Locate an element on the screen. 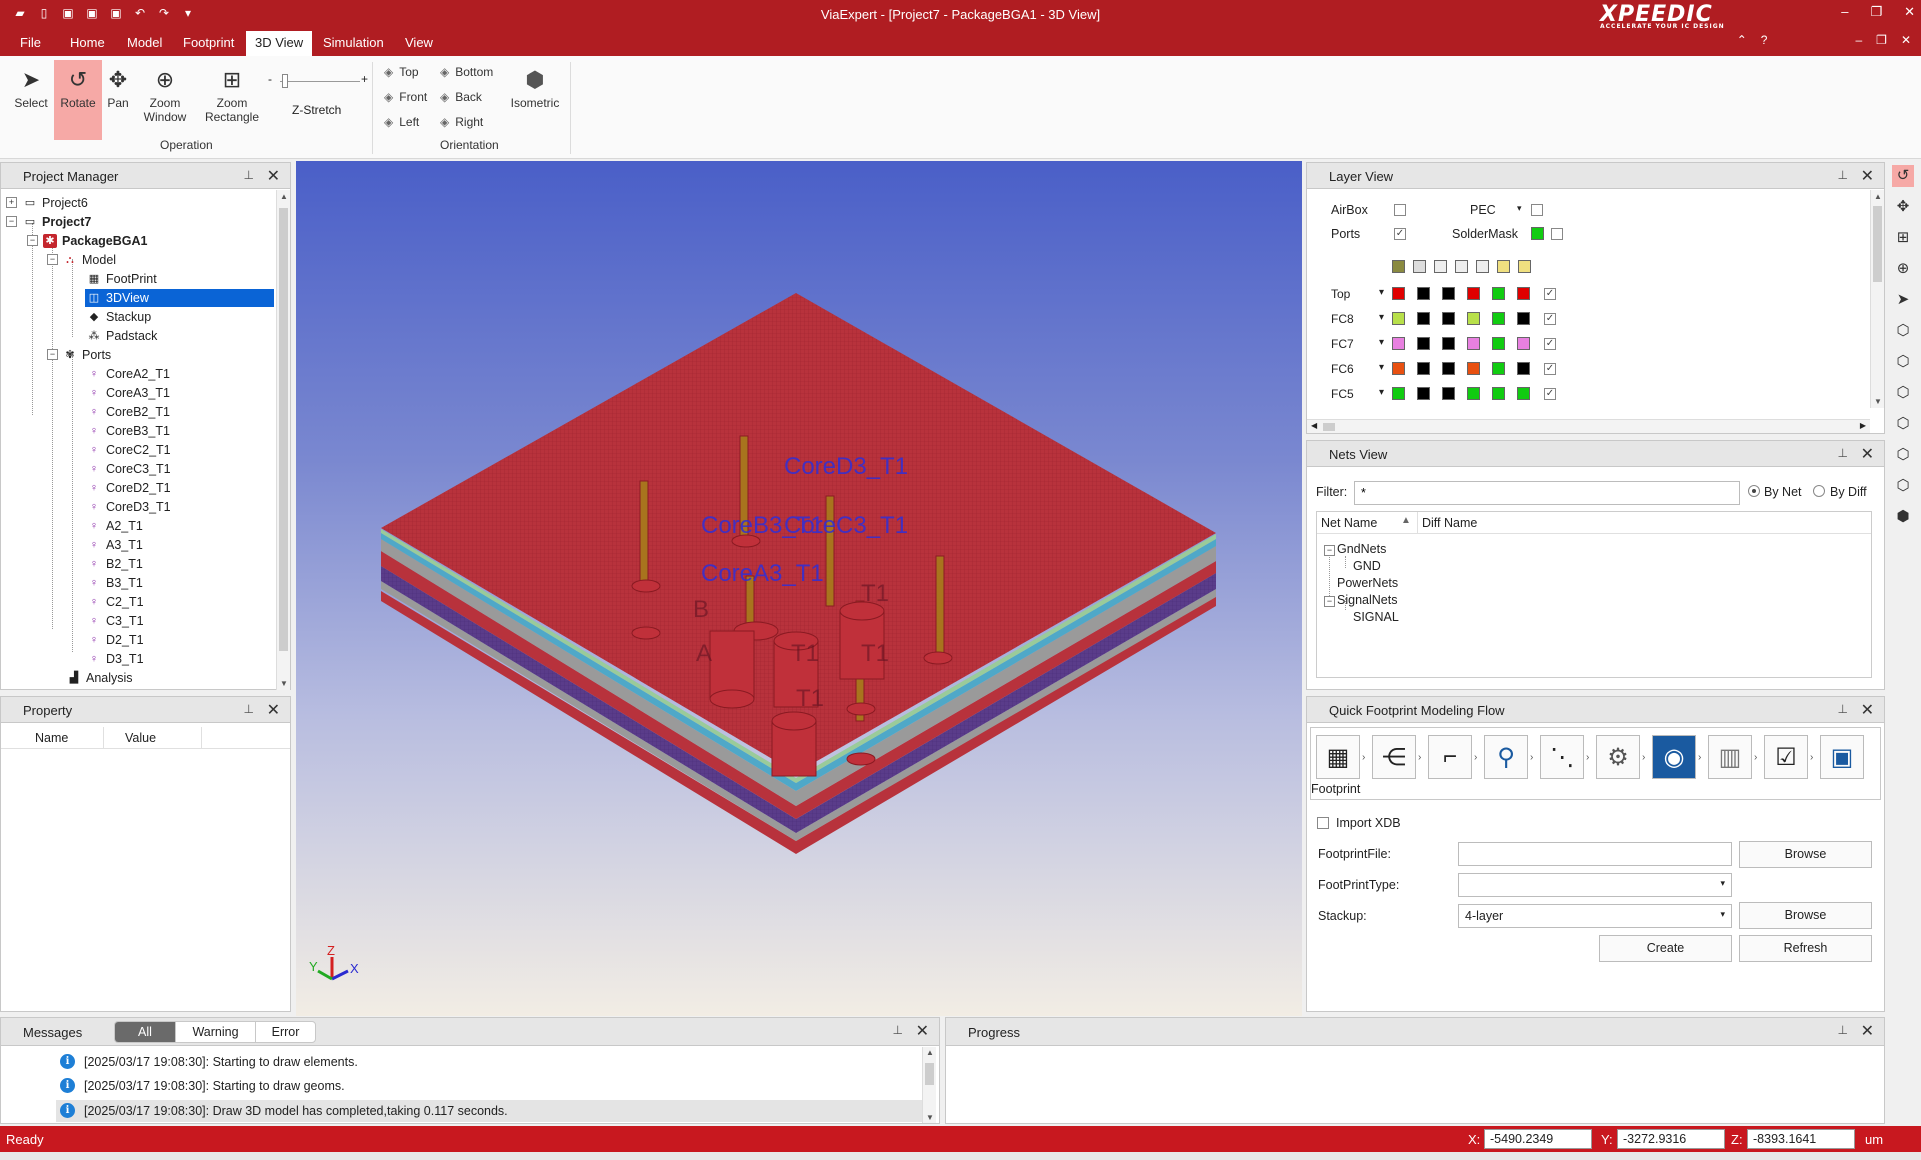 The height and width of the screenshot is (1160, 1921). browse-stackup-button: Browse is located at coordinates (1805, 915).